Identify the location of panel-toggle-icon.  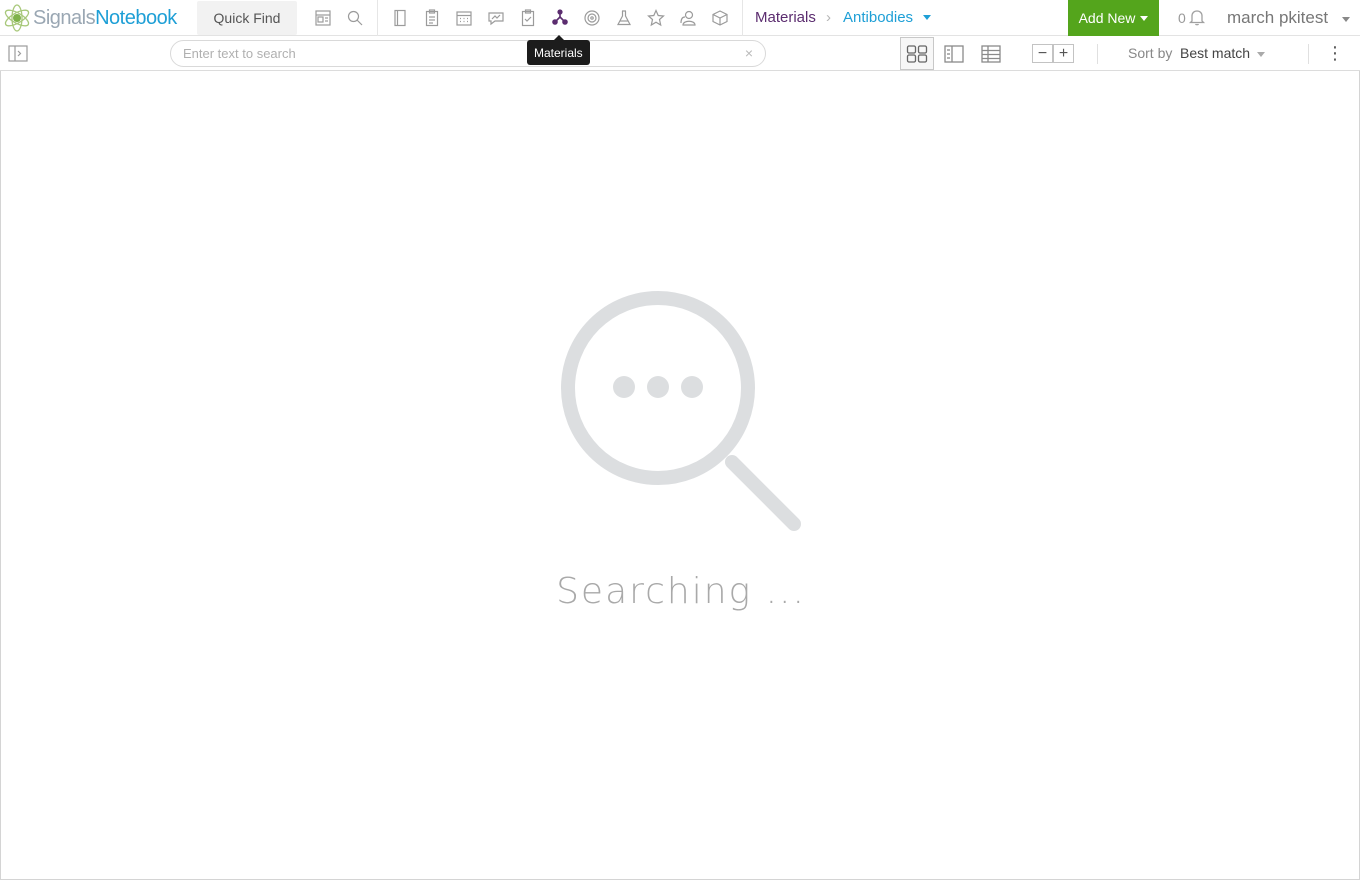
(18, 53).